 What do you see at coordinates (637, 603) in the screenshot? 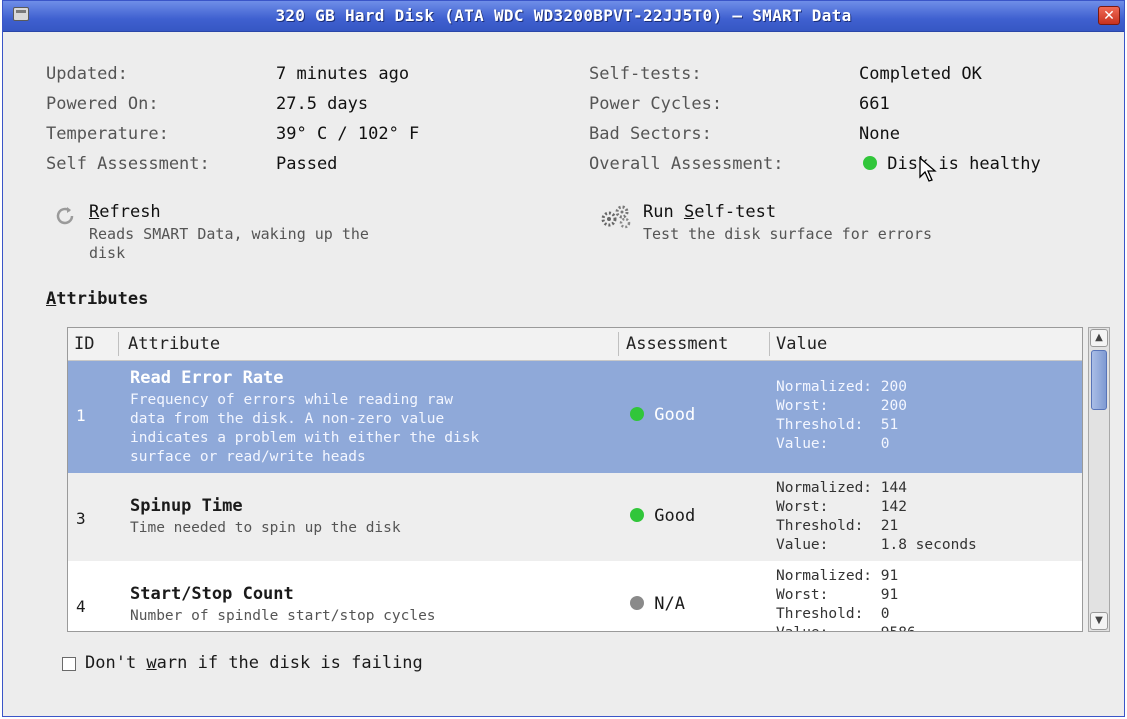
I see `na-status-icon` at bounding box center [637, 603].